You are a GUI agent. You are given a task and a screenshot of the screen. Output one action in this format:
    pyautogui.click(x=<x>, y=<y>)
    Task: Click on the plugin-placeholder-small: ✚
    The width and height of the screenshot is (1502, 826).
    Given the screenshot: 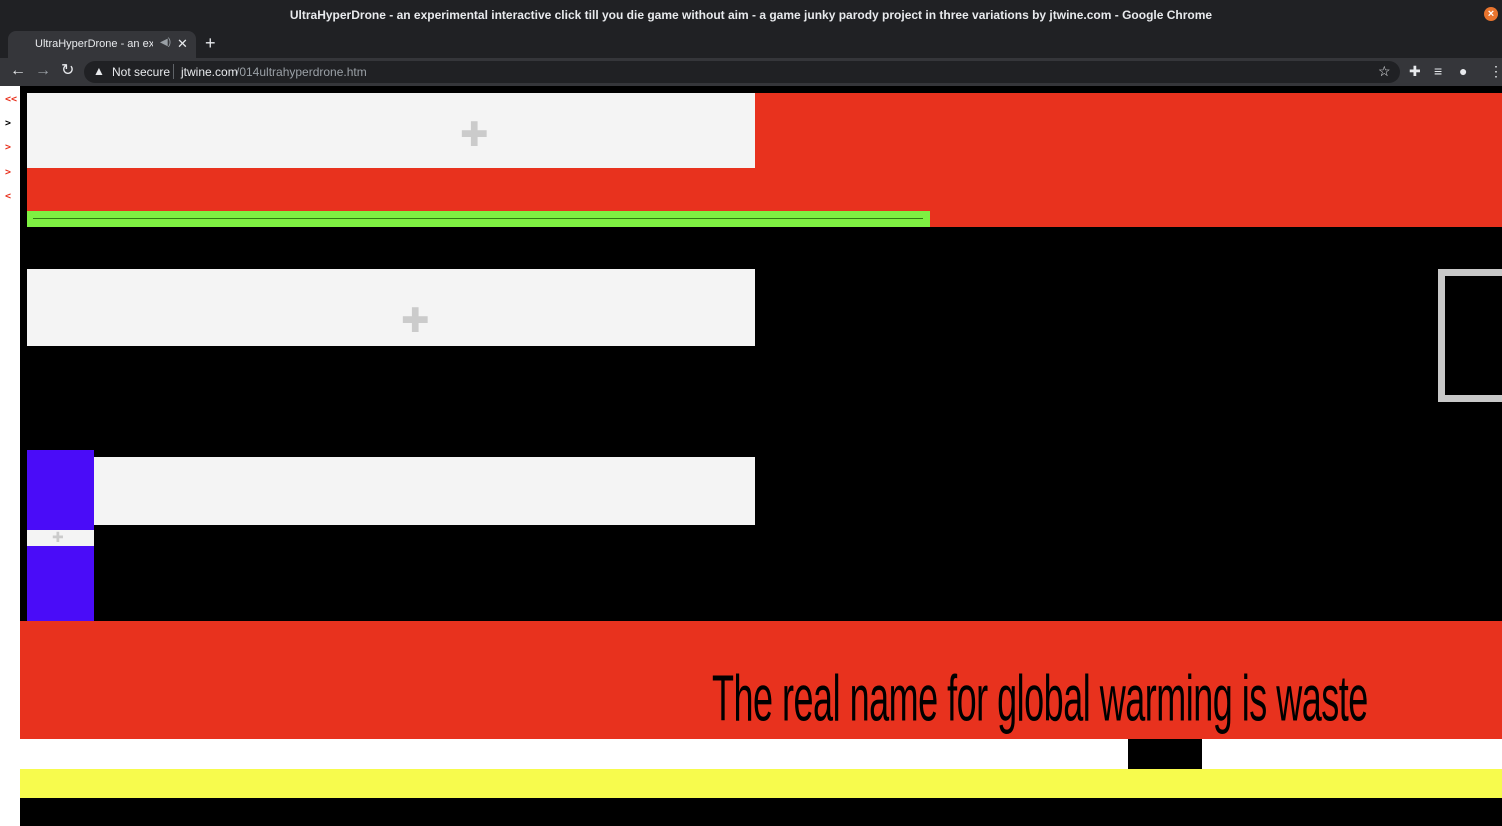 What is the action you would take?
    pyautogui.click(x=60, y=538)
    